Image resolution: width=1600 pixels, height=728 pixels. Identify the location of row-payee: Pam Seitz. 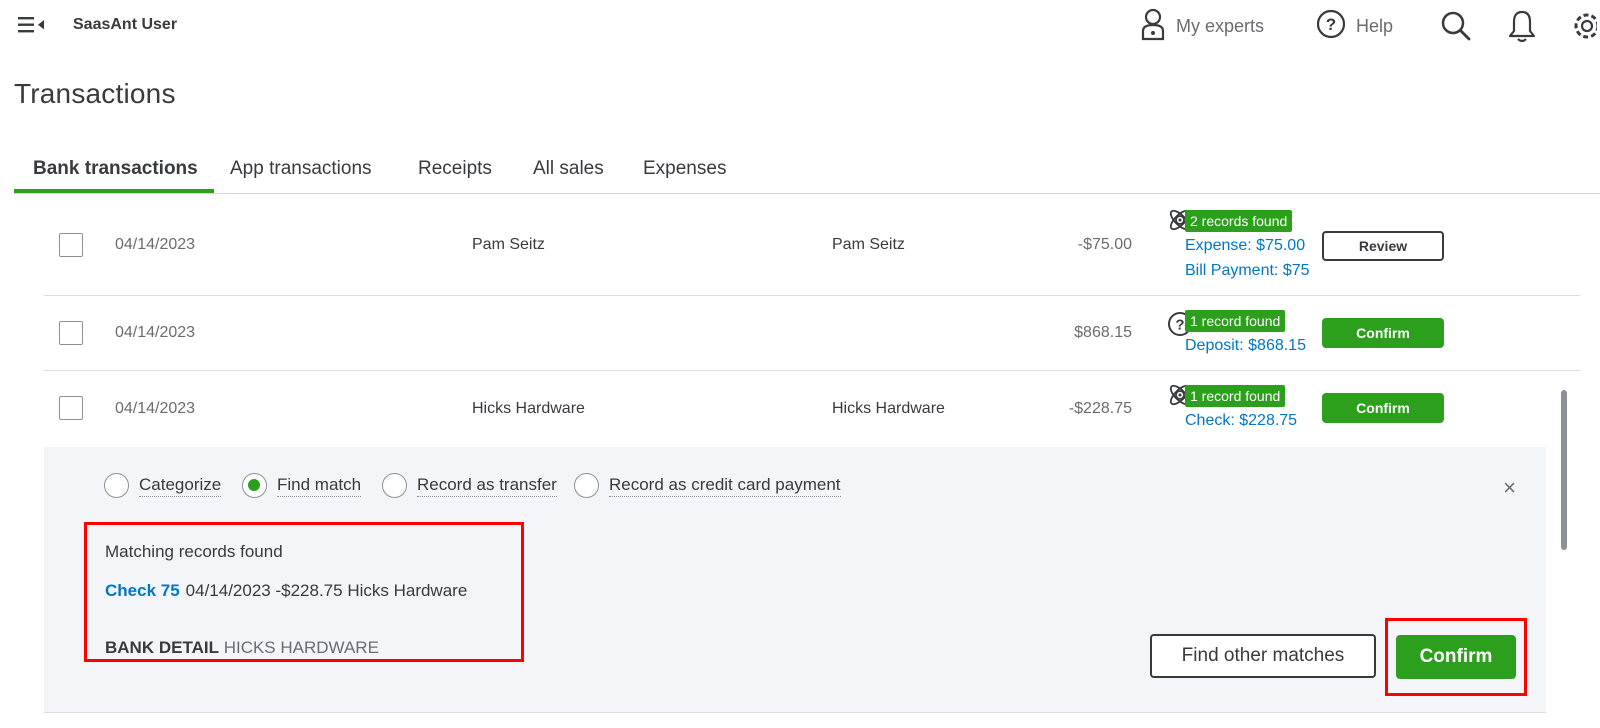
(508, 244).